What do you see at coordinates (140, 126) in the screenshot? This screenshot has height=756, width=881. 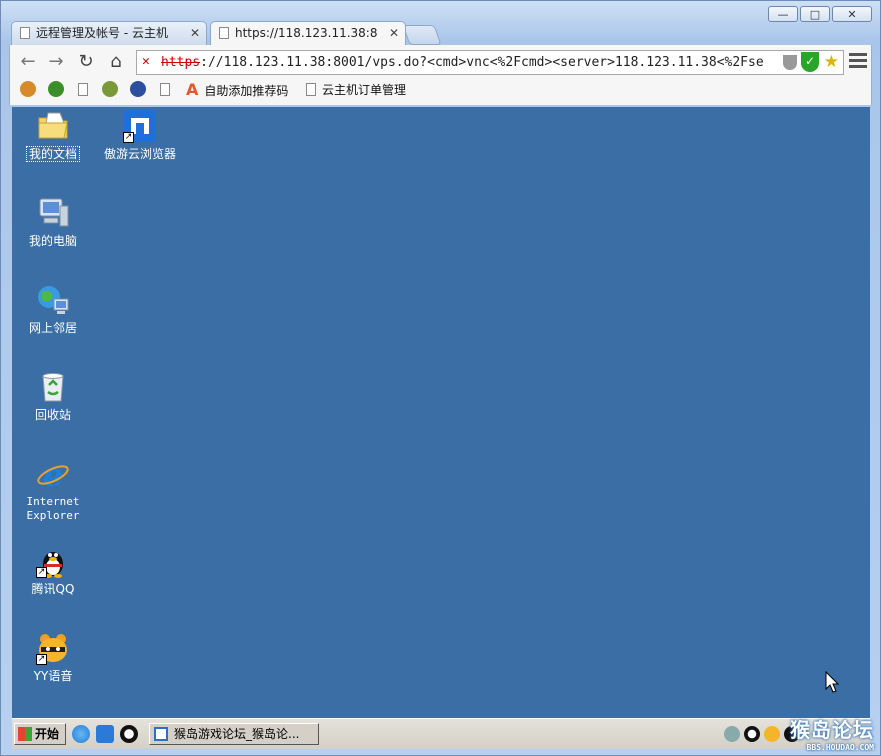 I see `maxthon-icon: ↗` at bounding box center [140, 126].